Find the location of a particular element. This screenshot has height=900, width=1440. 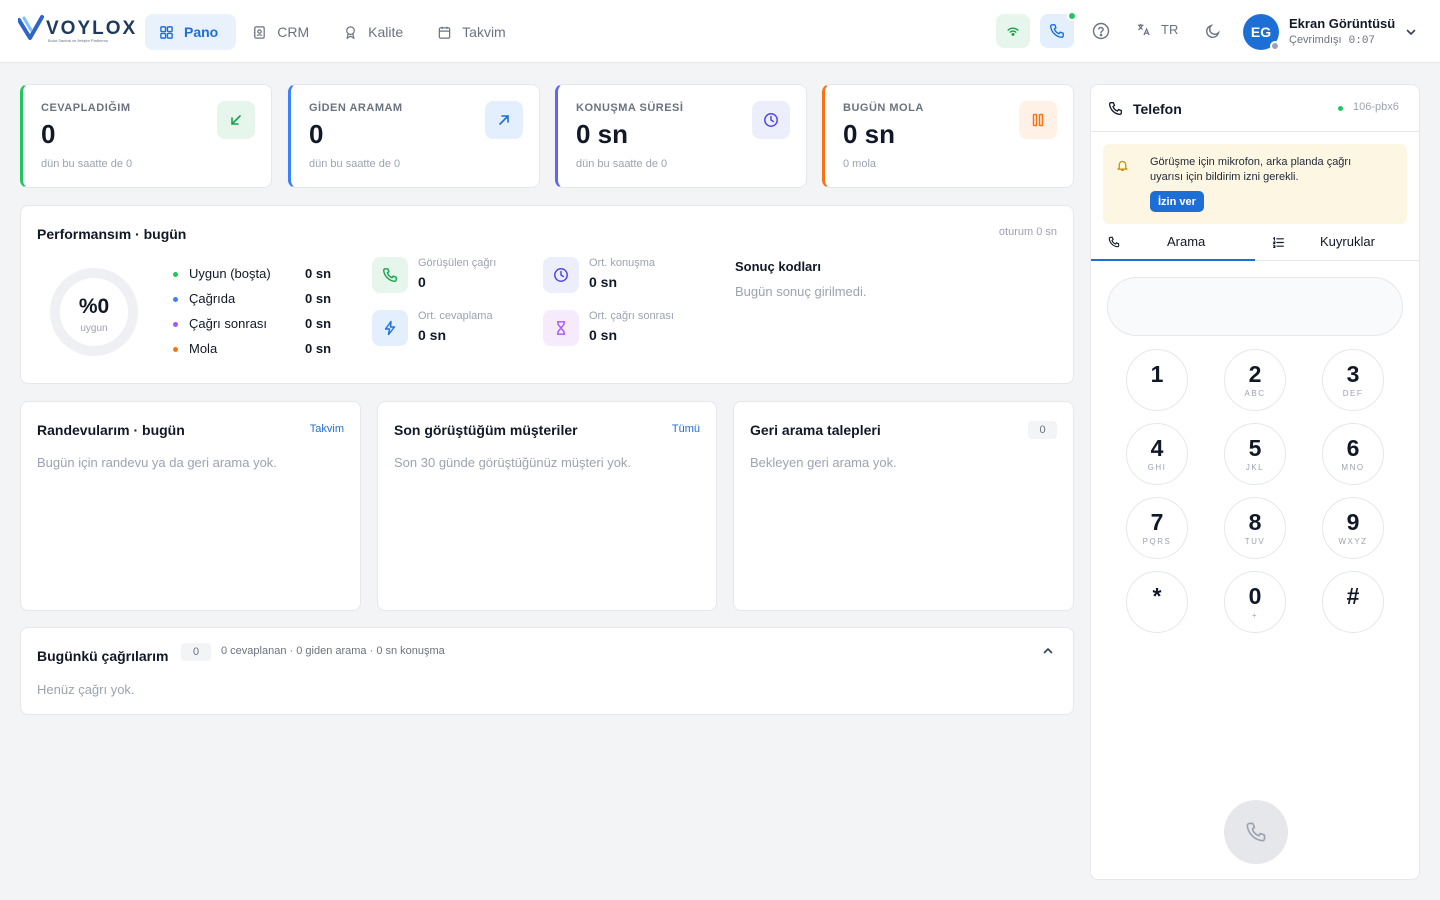

dialpad-key-8: 8 TUV is located at coordinates (1255, 528).